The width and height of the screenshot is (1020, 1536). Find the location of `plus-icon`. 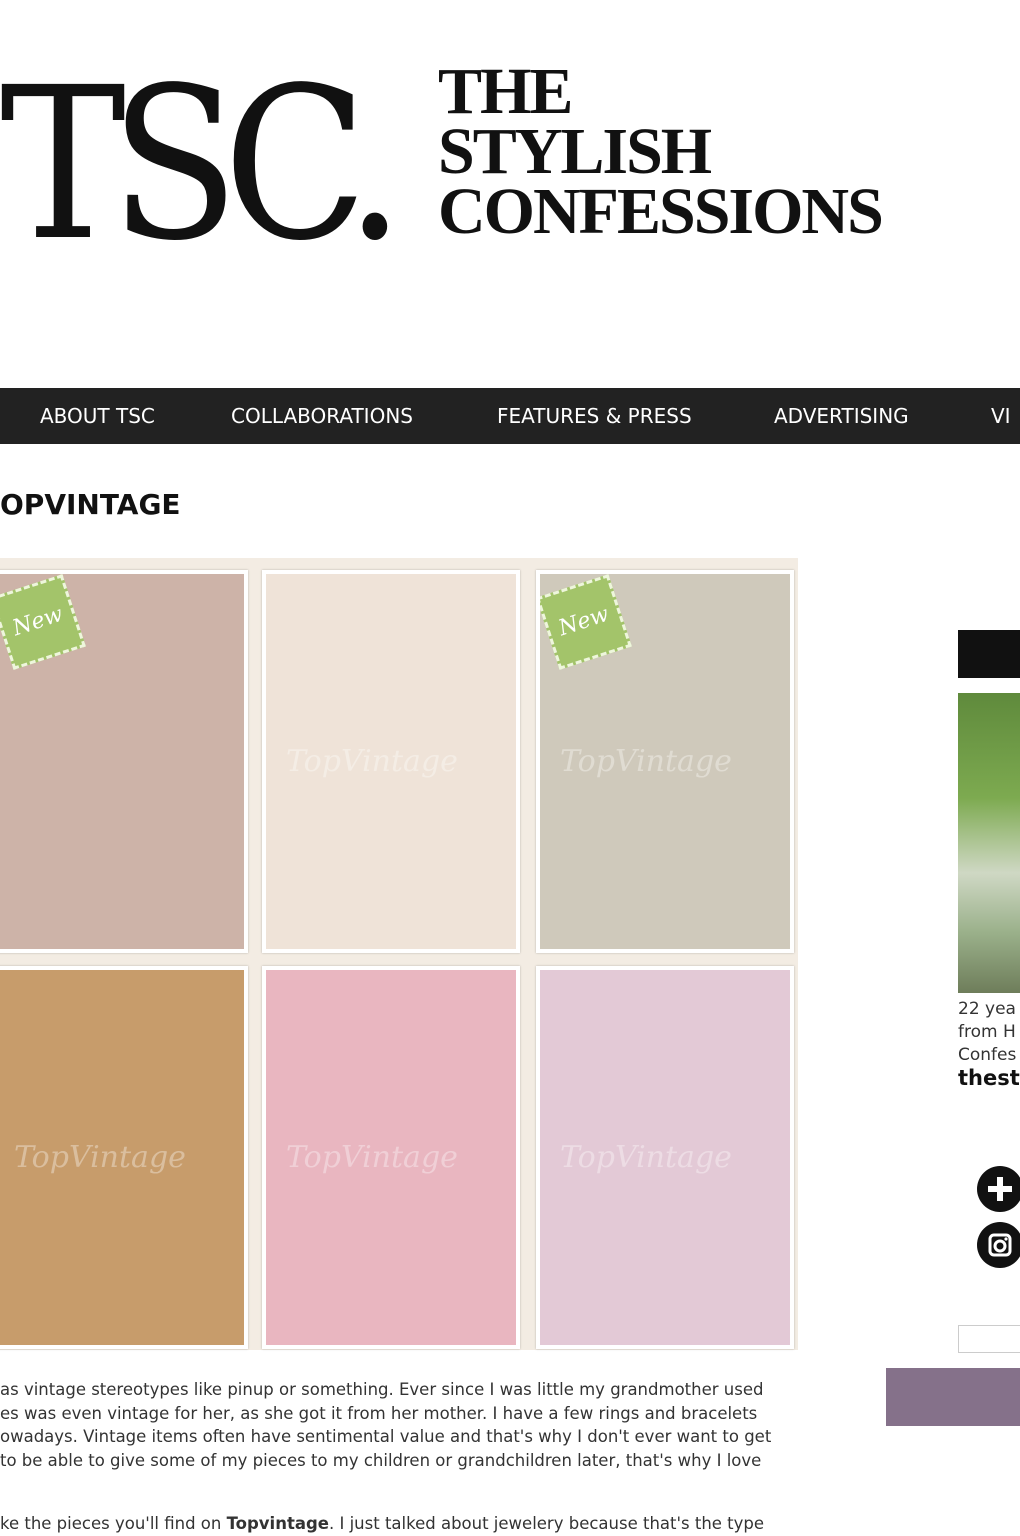

plus-icon is located at coordinates (998, 1189).